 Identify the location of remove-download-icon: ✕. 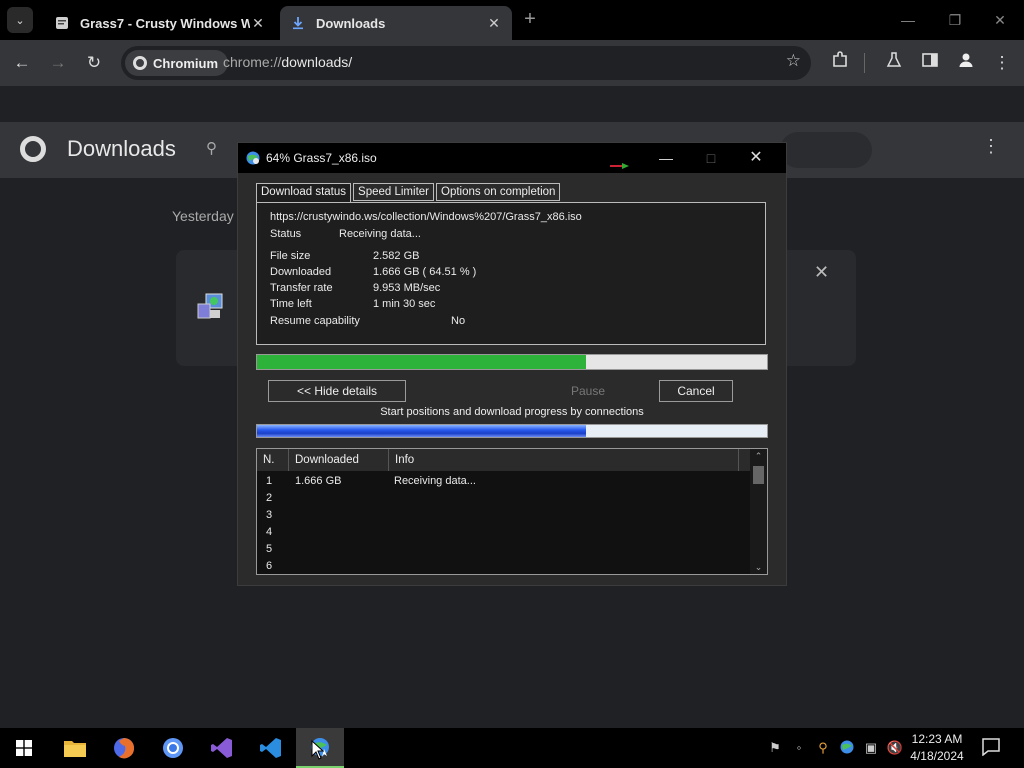
(821, 272).